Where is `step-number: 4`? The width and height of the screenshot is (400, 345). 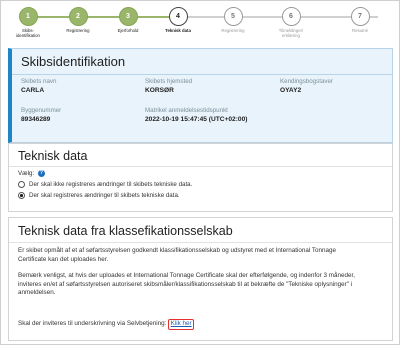
step-number: 4 is located at coordinates (178, 16).